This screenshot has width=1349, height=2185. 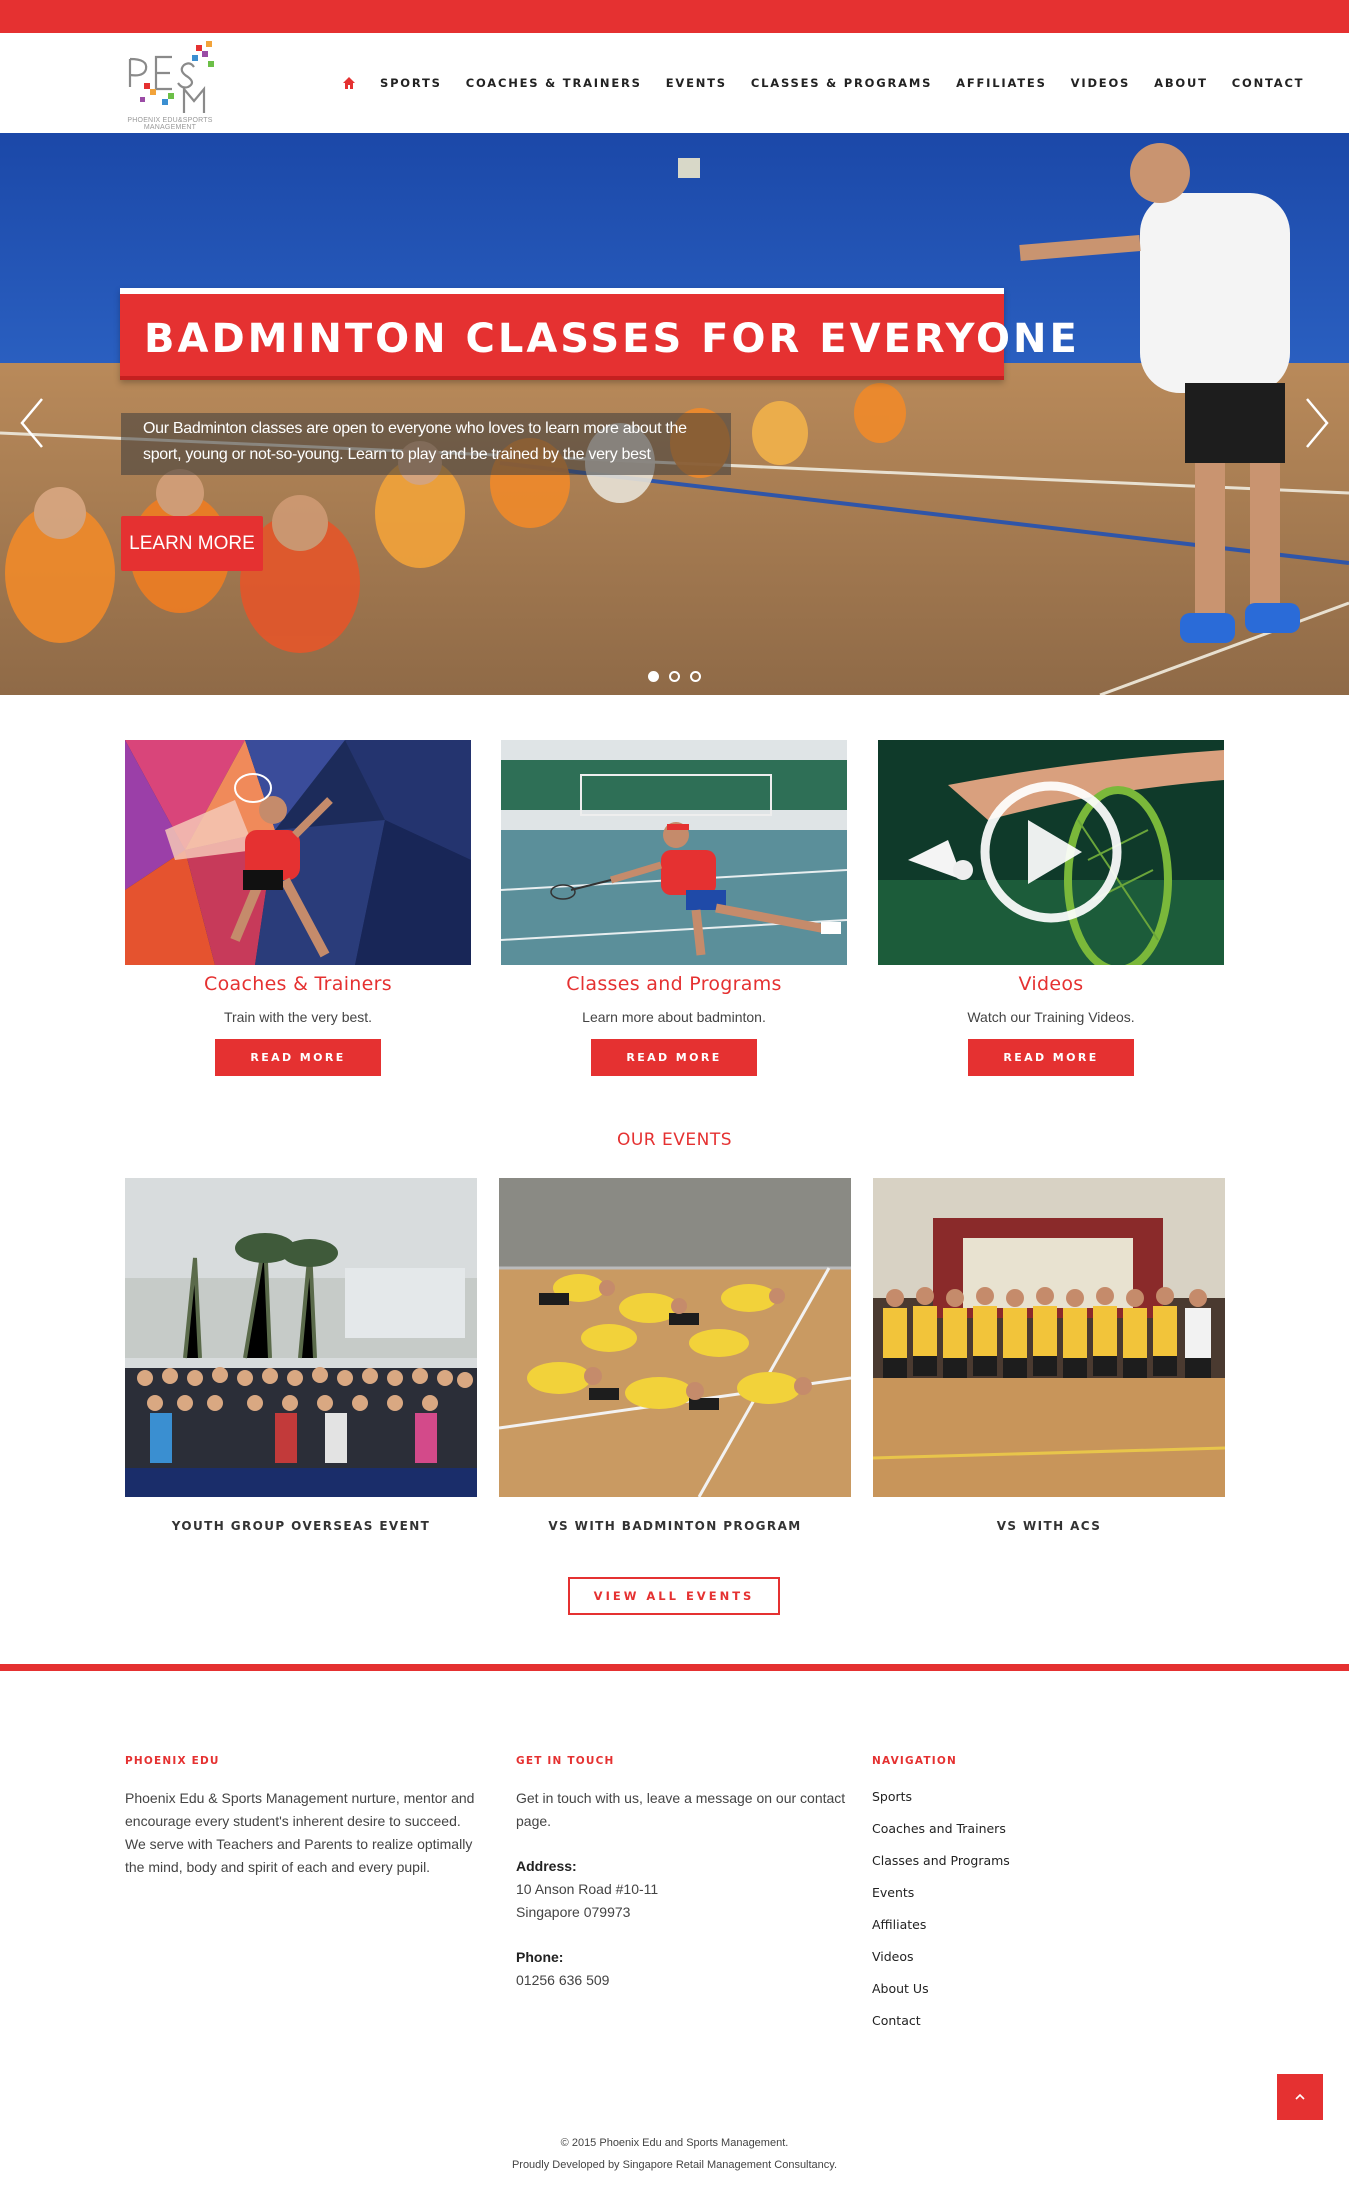 What do you see at coordinates (172, 1761) in the screenshot?
I see `footer-about-heading: PHOENIX EDU` at bounding box center [172, 1761].